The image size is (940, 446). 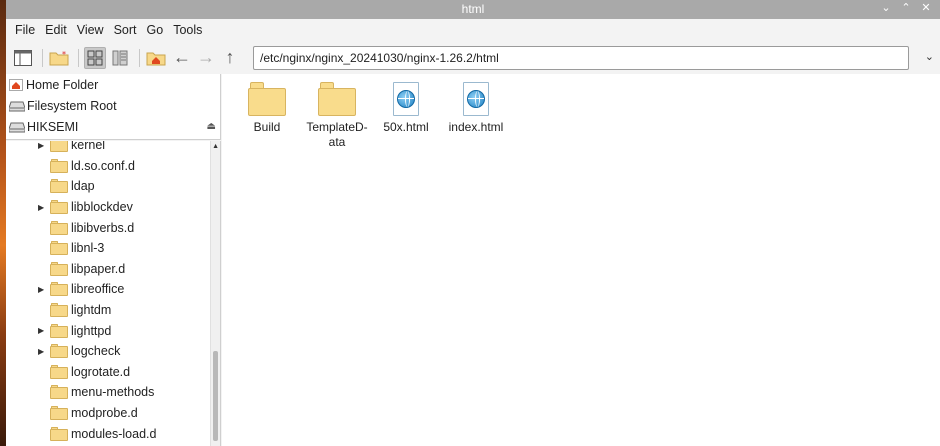 I want to click on tree-item-label: libblockdev, so click(x=102, y=207).